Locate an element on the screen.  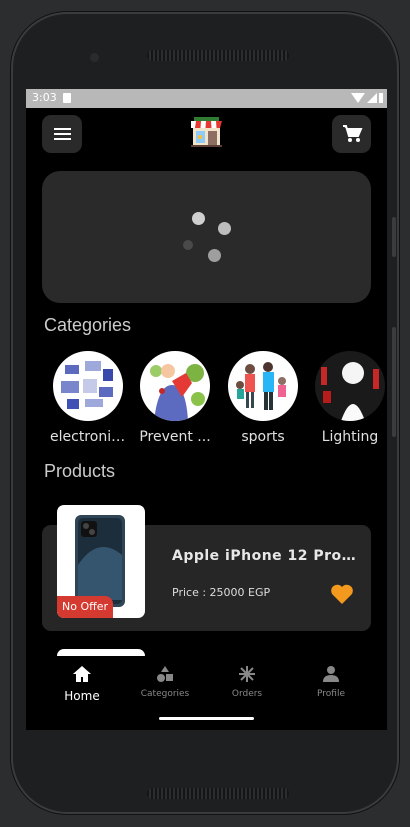
cart-button is located at coordinates (351, 134).